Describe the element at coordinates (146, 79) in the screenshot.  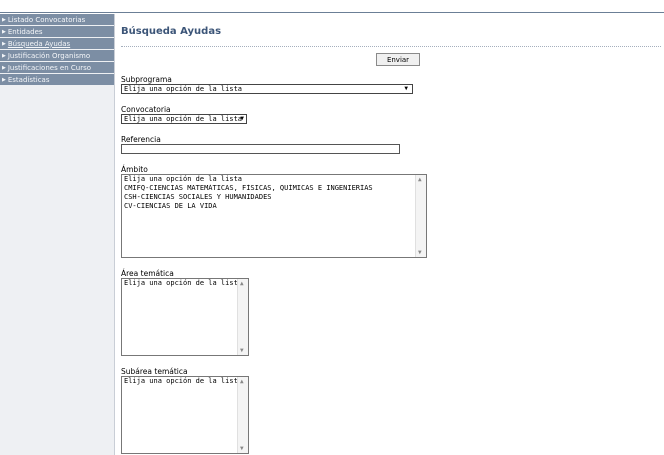
I see `subprograma-label: Subprograma` at that location.